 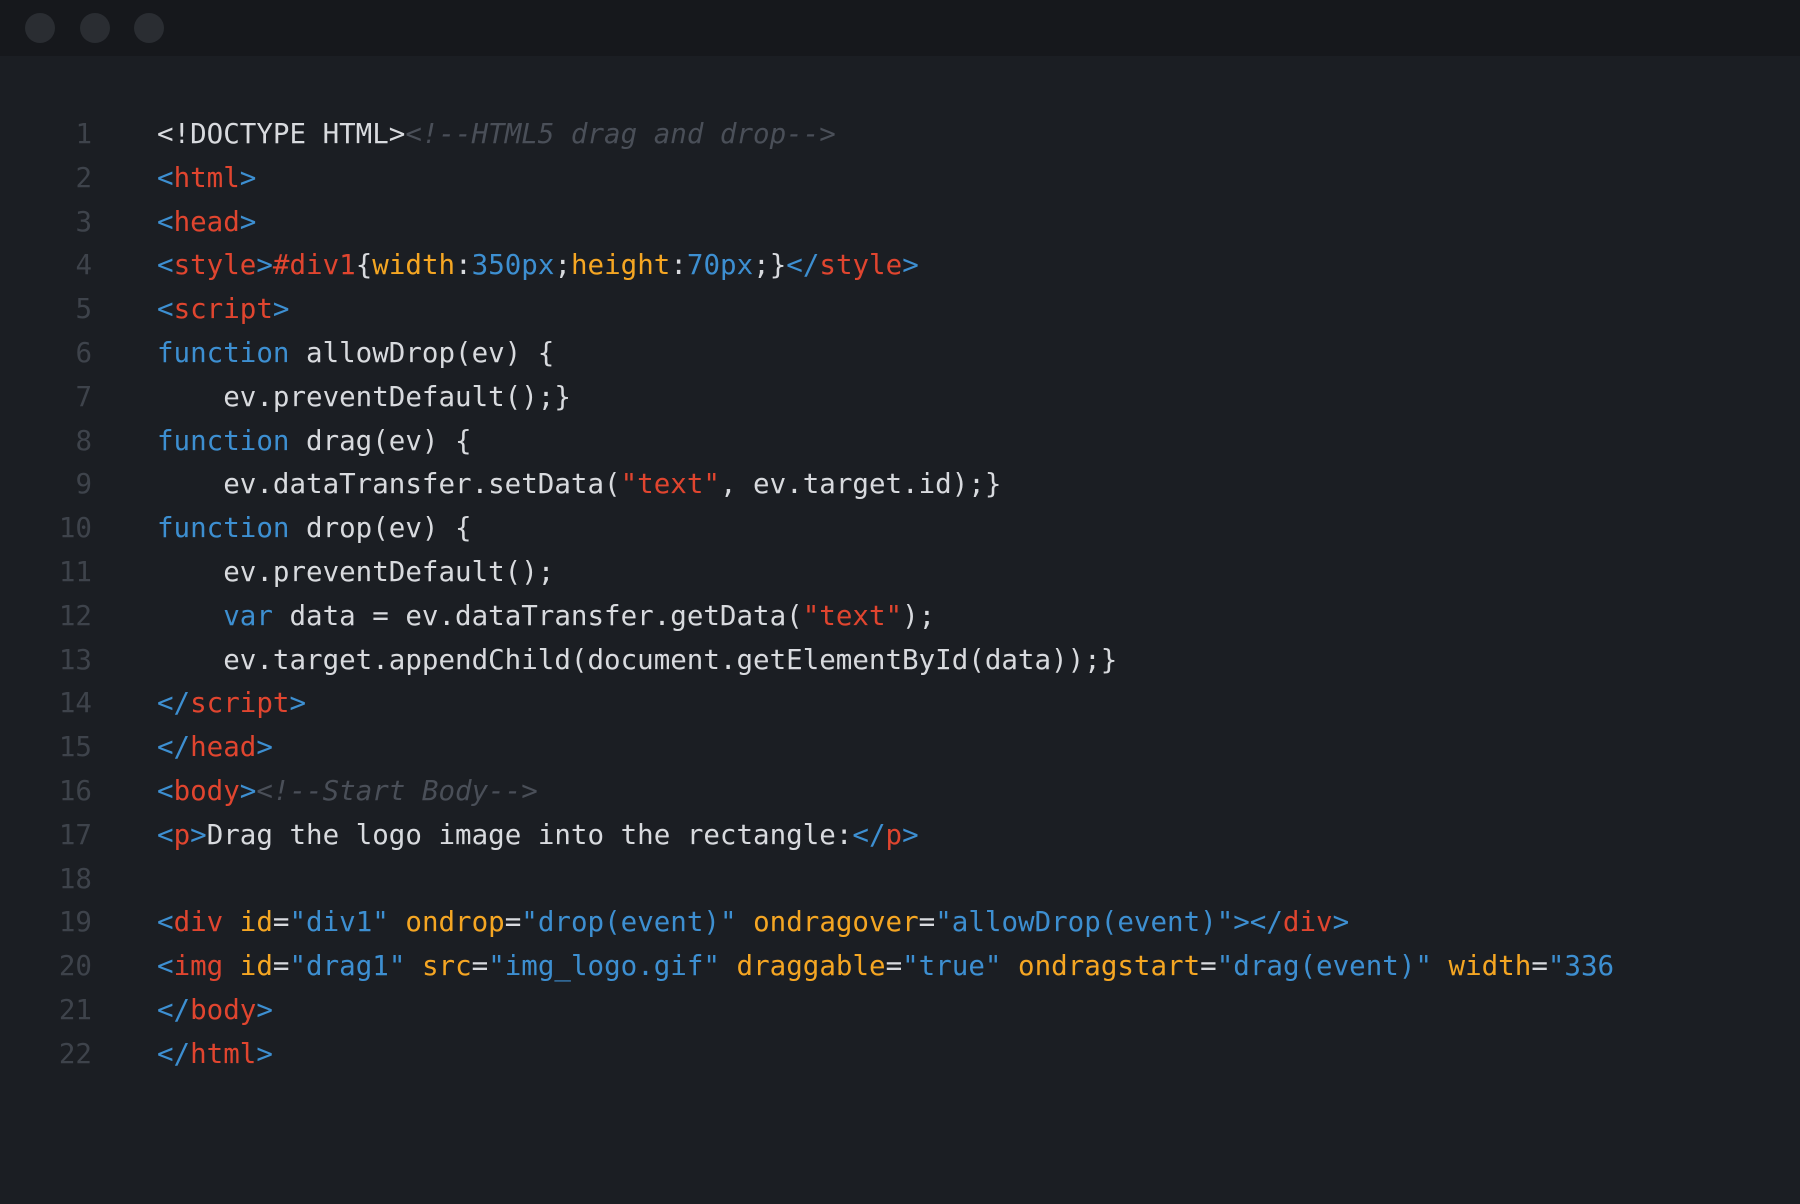 What do you see at coordinates (215, 265) in the screenshot?
I see `code-token-tag: style` at bounding box center [215, 265].